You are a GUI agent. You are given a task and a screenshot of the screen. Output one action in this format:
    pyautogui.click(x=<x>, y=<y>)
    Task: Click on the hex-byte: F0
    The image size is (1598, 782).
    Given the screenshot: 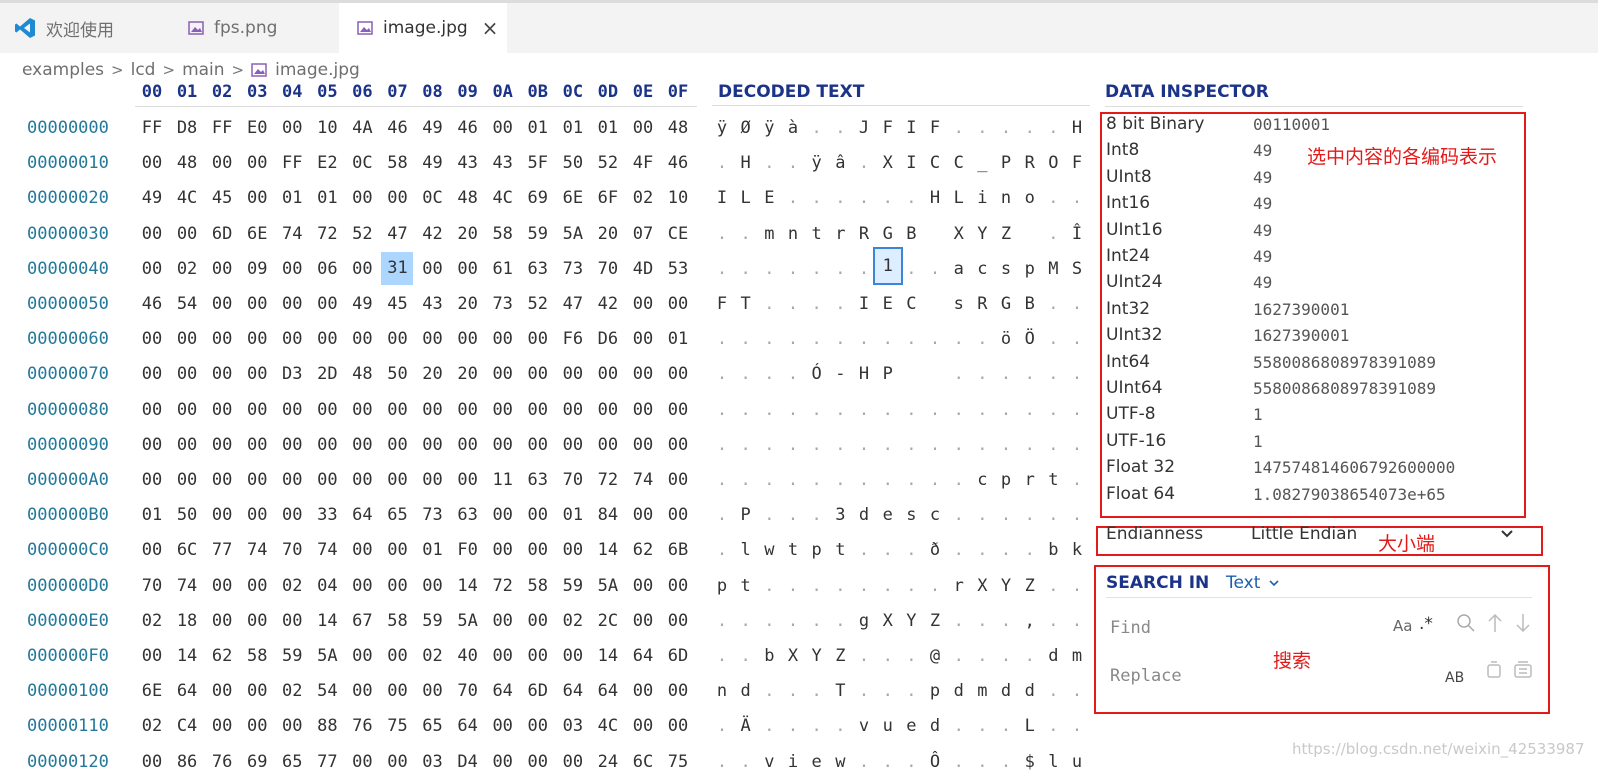 What is the action you would take?
    pyautogui.click(x=468, y=550)
    